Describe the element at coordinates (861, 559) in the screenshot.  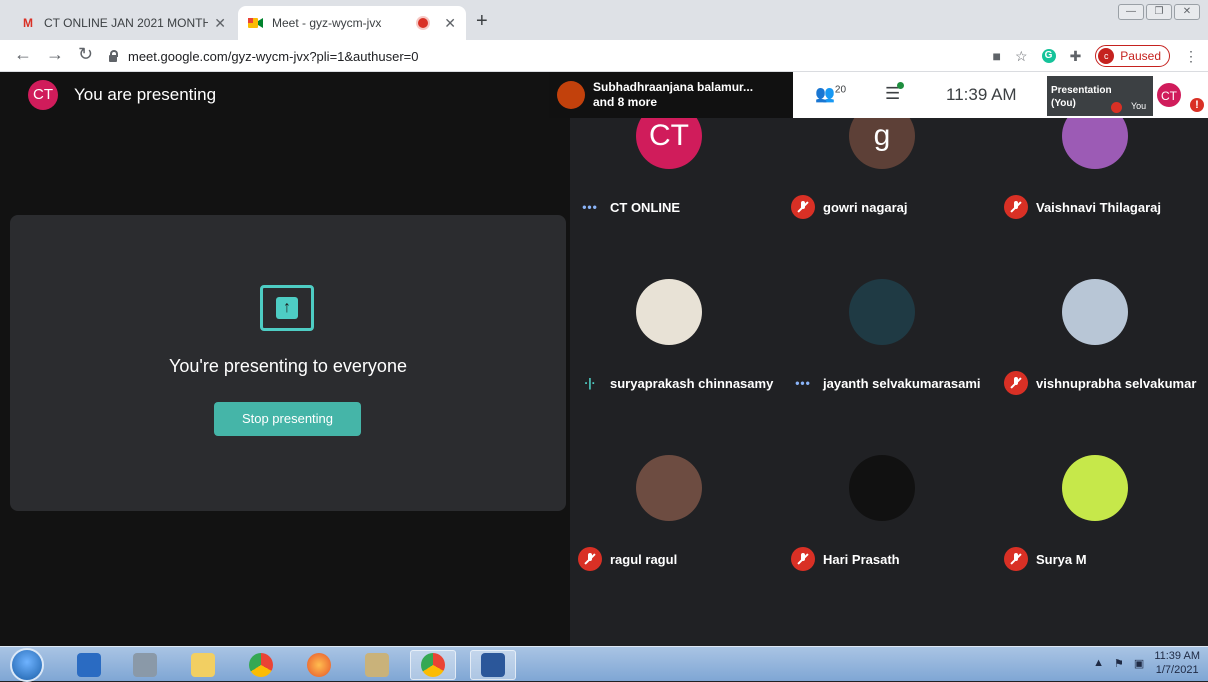
I see `participant-name: Hari Prasath` at that location.